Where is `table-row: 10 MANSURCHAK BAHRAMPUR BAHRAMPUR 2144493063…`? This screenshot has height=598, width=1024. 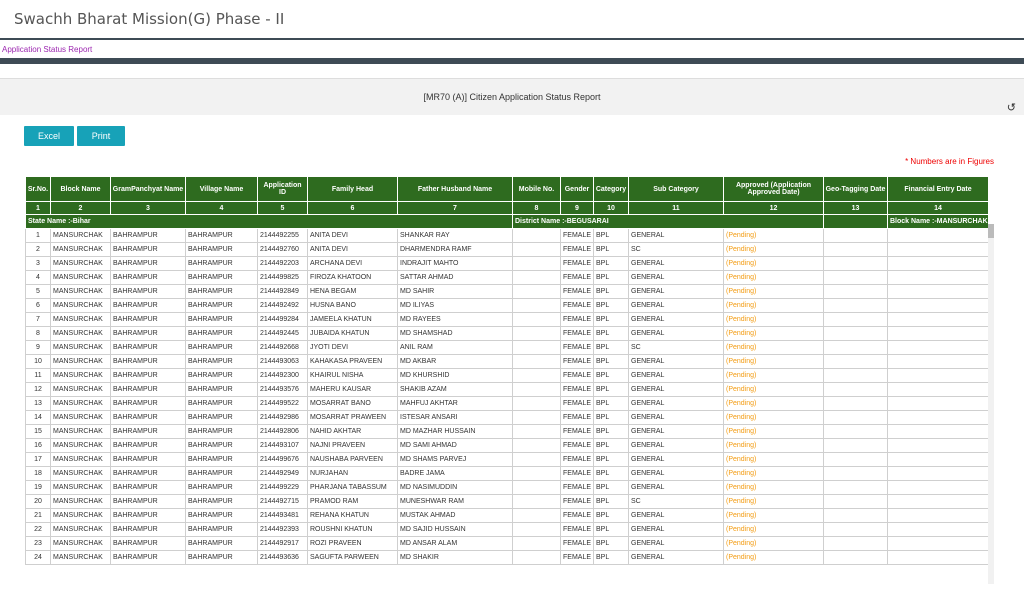
table-row: 10 MANSURCHAK BAHRAMPUR BAHRAMPUR 2144493063… is located at coordinates (506, 361).